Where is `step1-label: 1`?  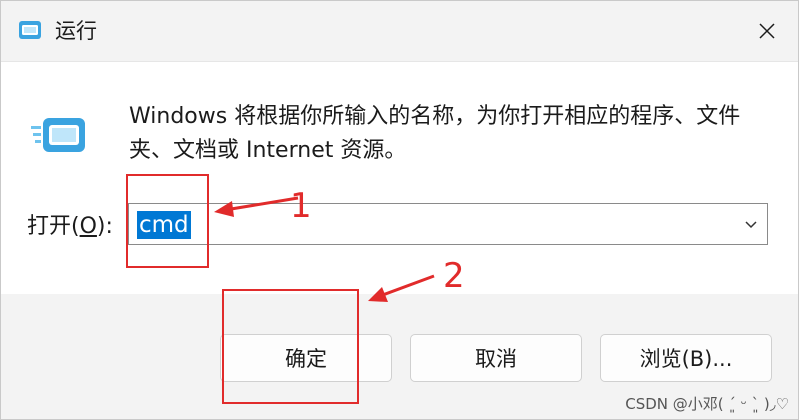
step1-label: 1 is located at coordinates (301, 206).